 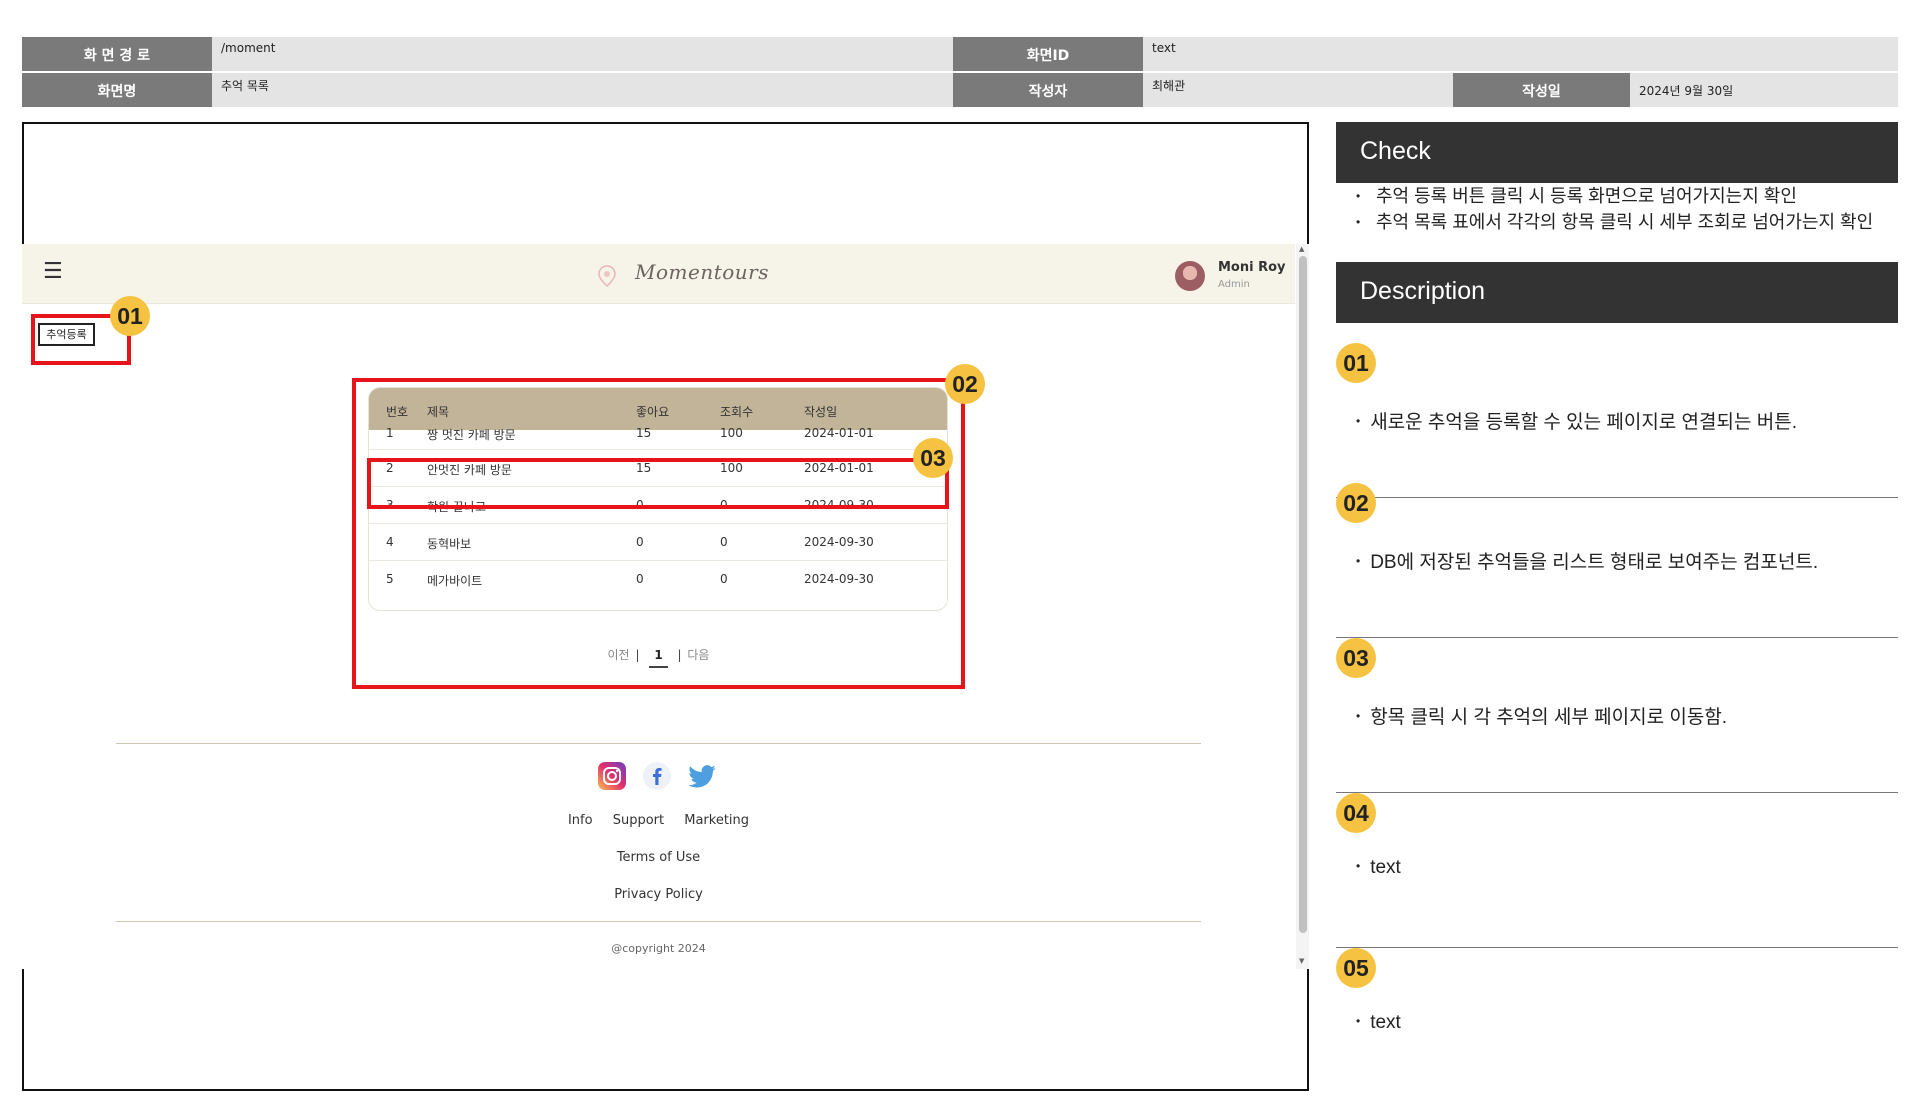 I want to click on marker-01: 01, so click(x=130, y=316).